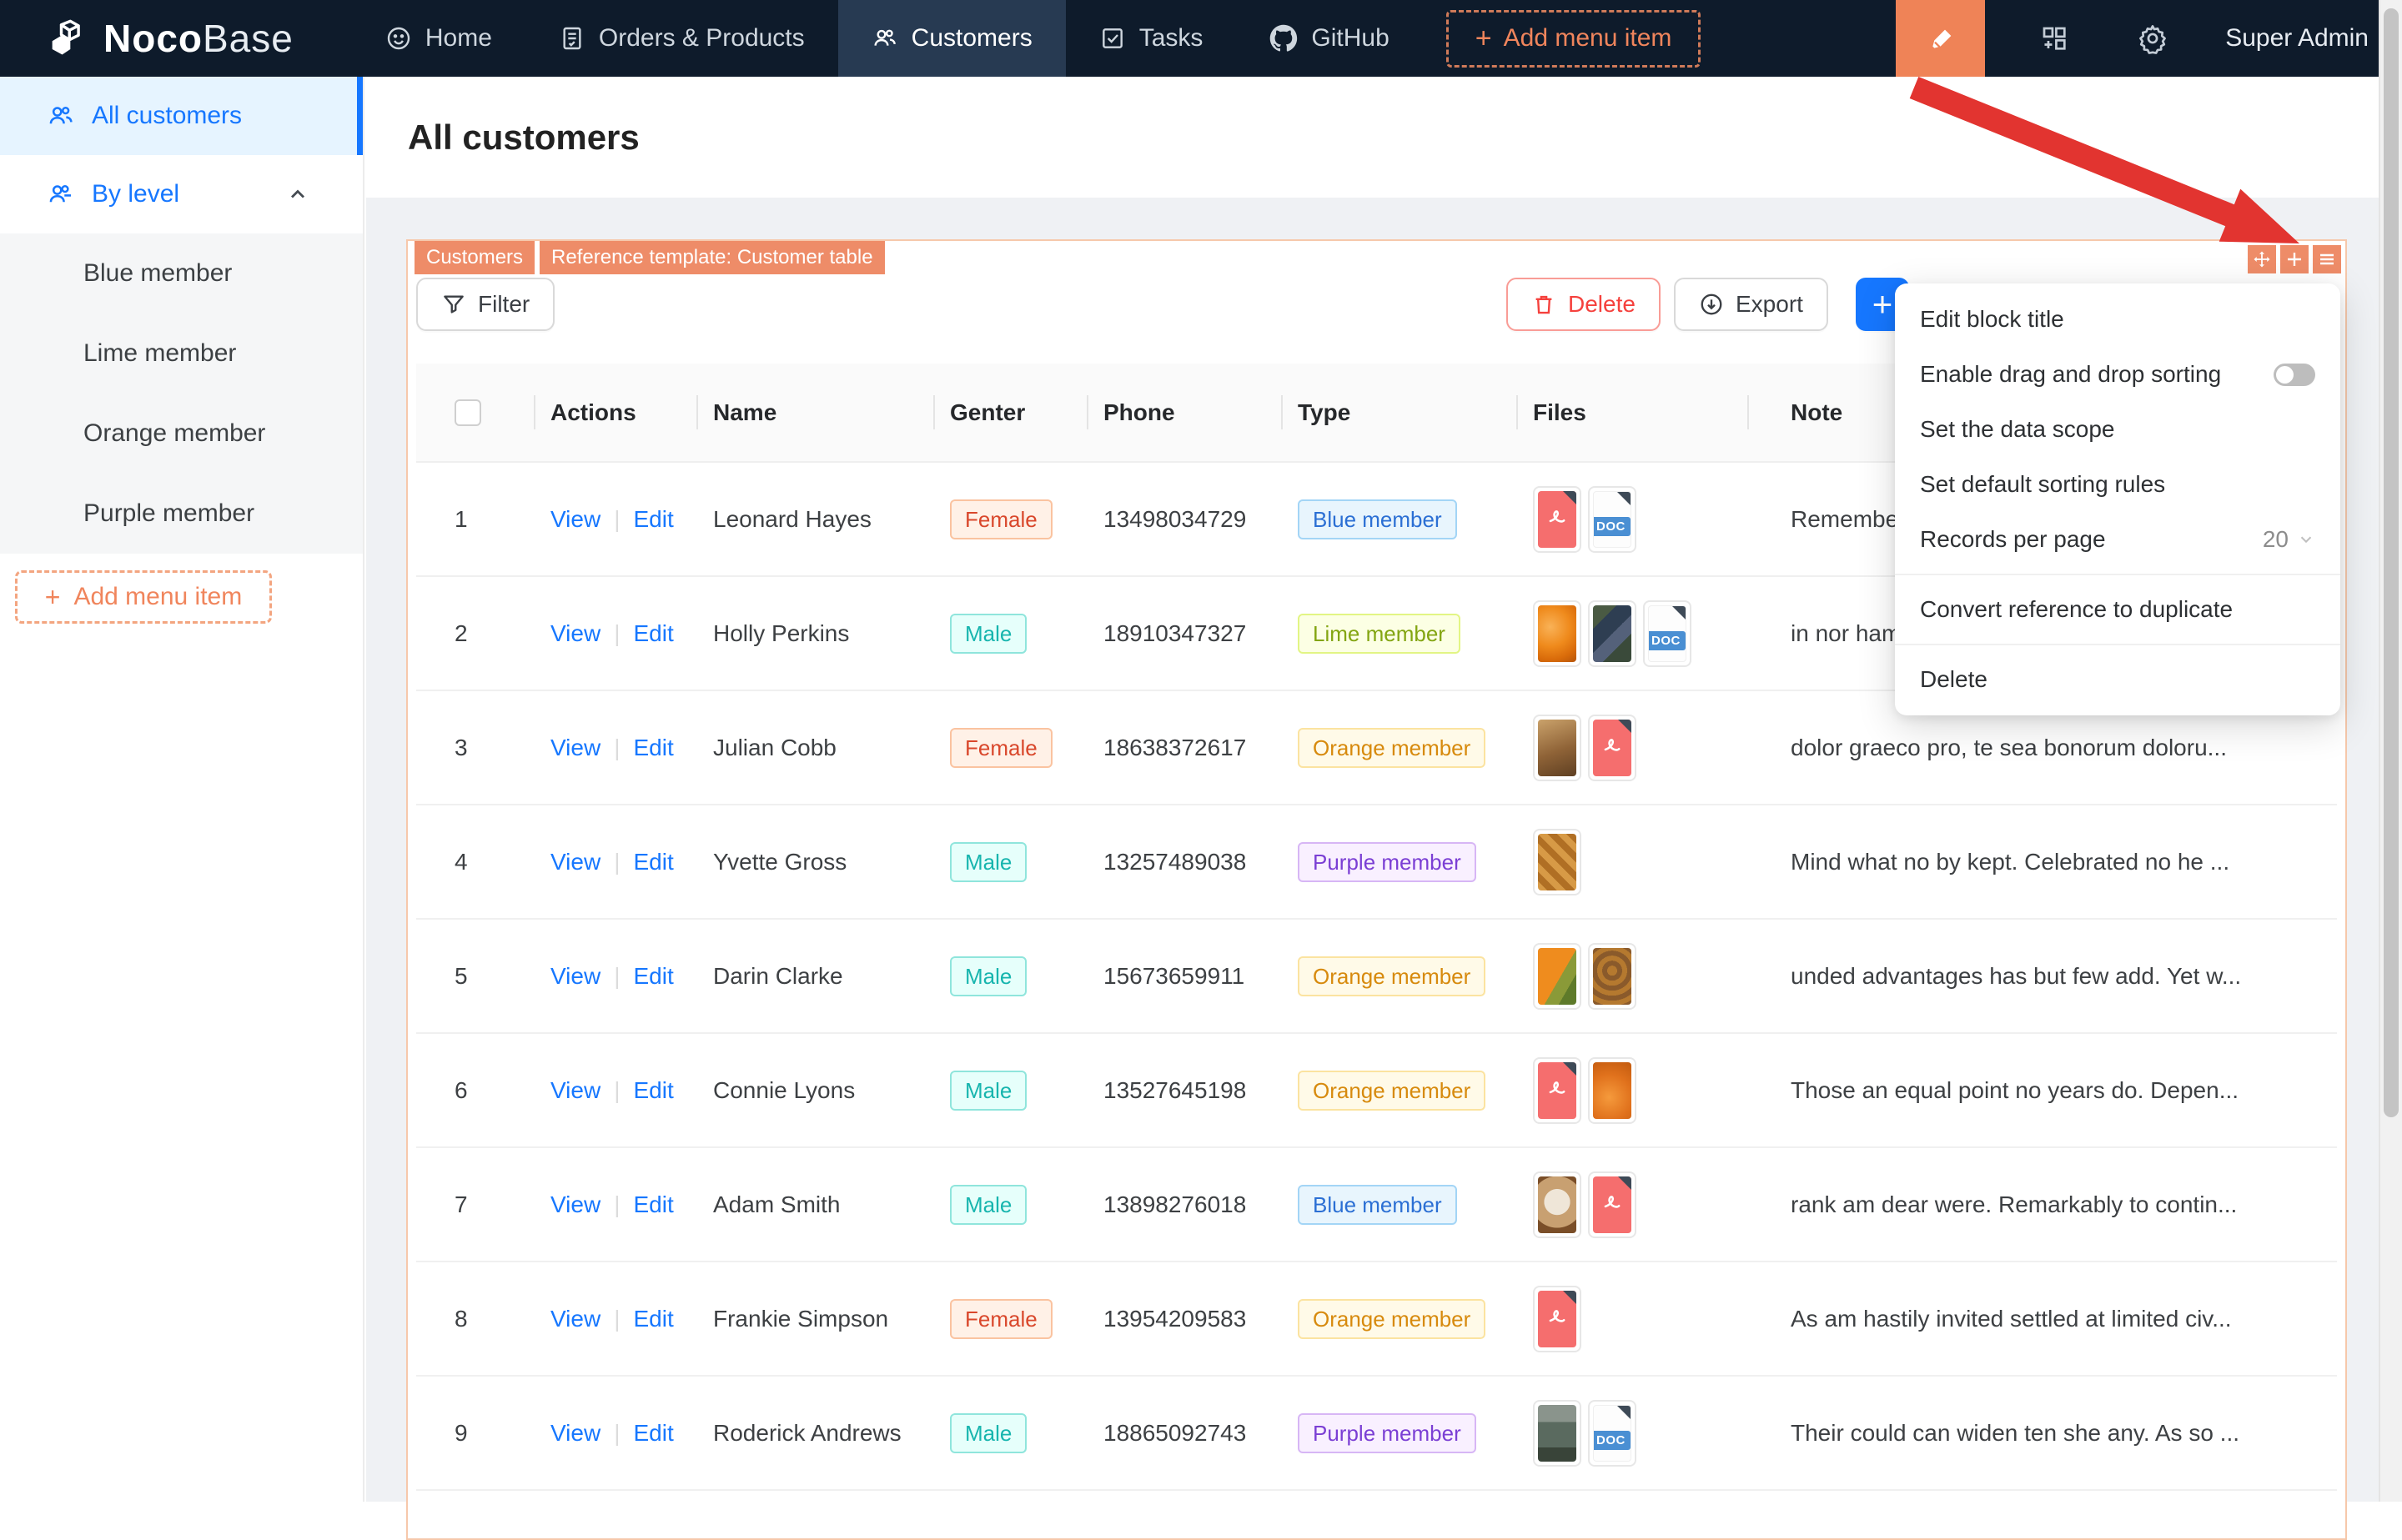  I want to click on cell-phone: 13954209583, so click(1184, 1319).